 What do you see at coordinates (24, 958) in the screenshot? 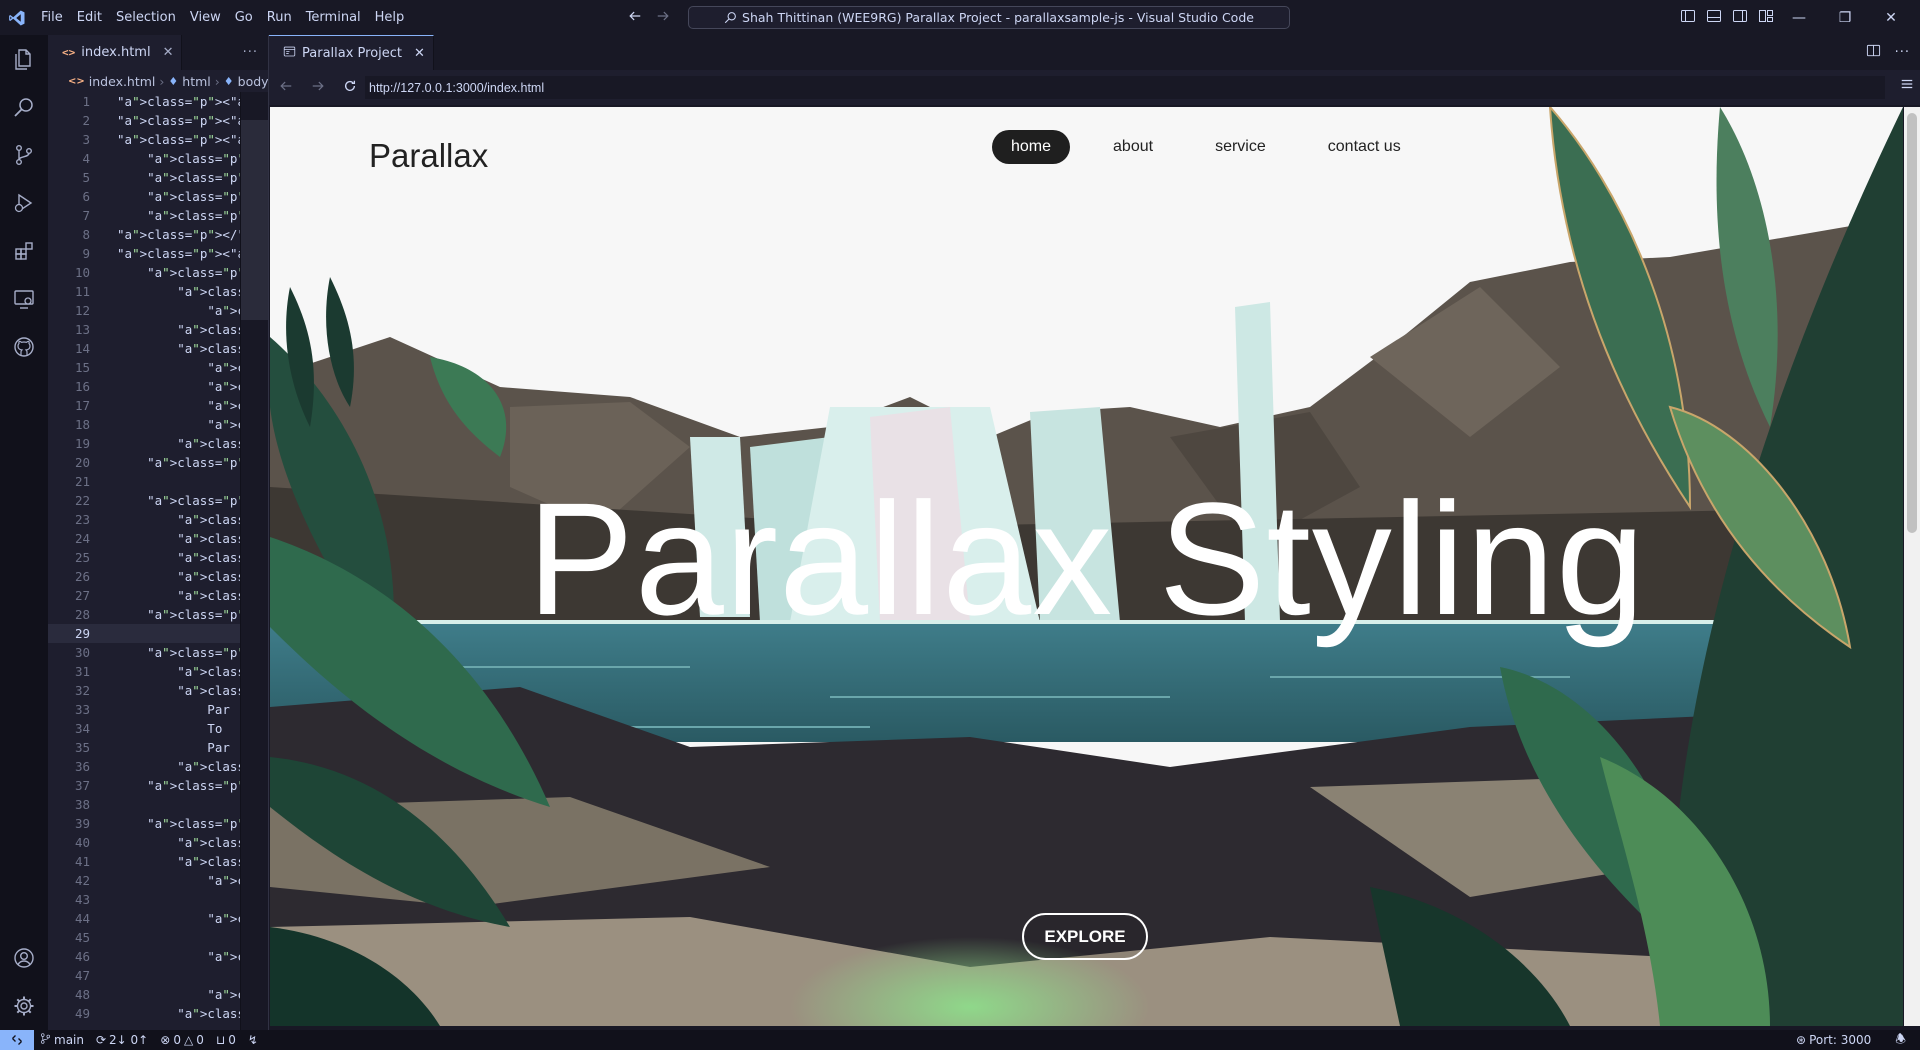
I see `accounts-icon` at bounding box center [24, 958].